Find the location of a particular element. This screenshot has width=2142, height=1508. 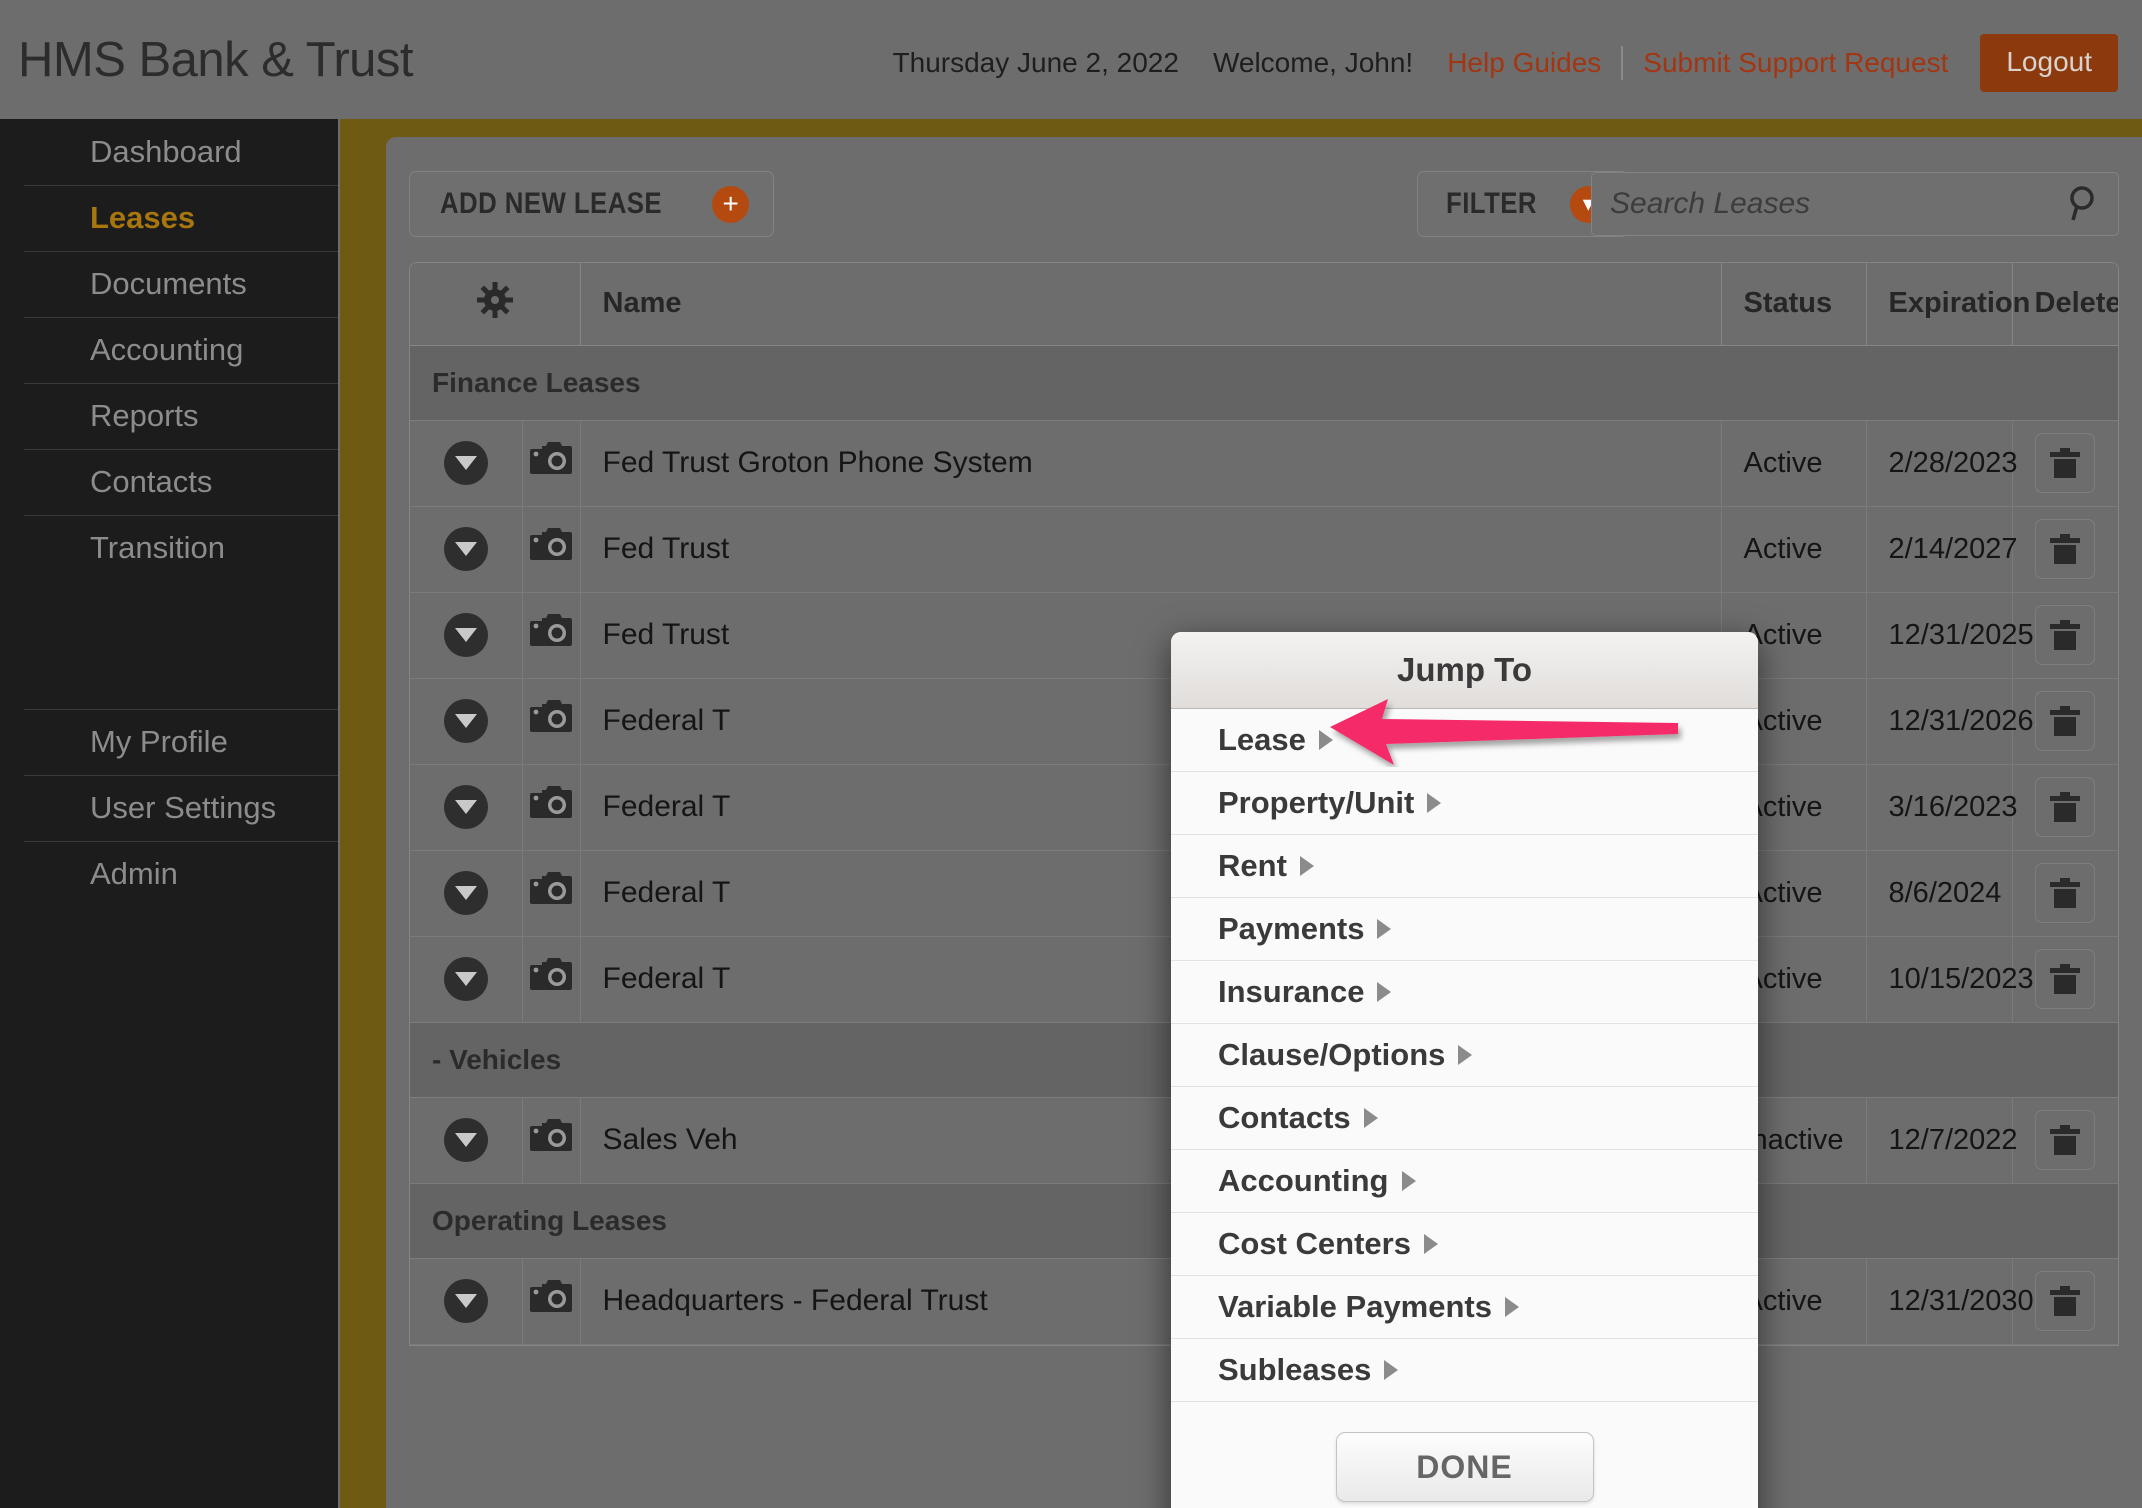

submit-support-request-link: Submit Support Request is located at coordinates (1795, 63).